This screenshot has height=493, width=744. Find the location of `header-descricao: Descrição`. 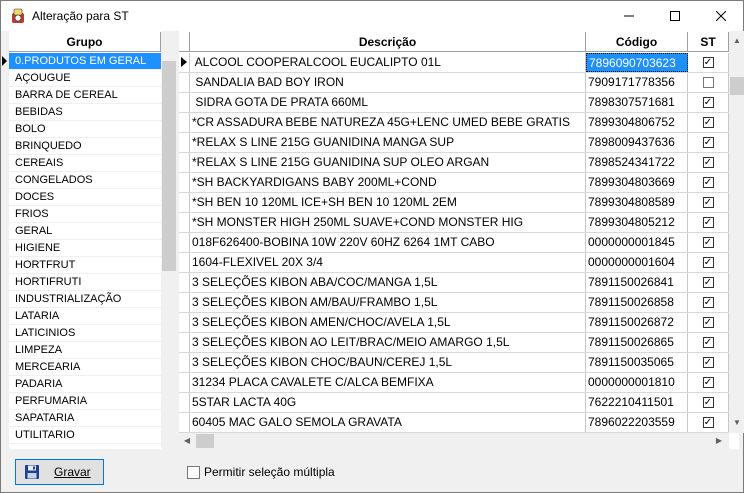

header-descricao: Descrição is located at coordinates (388, 41).